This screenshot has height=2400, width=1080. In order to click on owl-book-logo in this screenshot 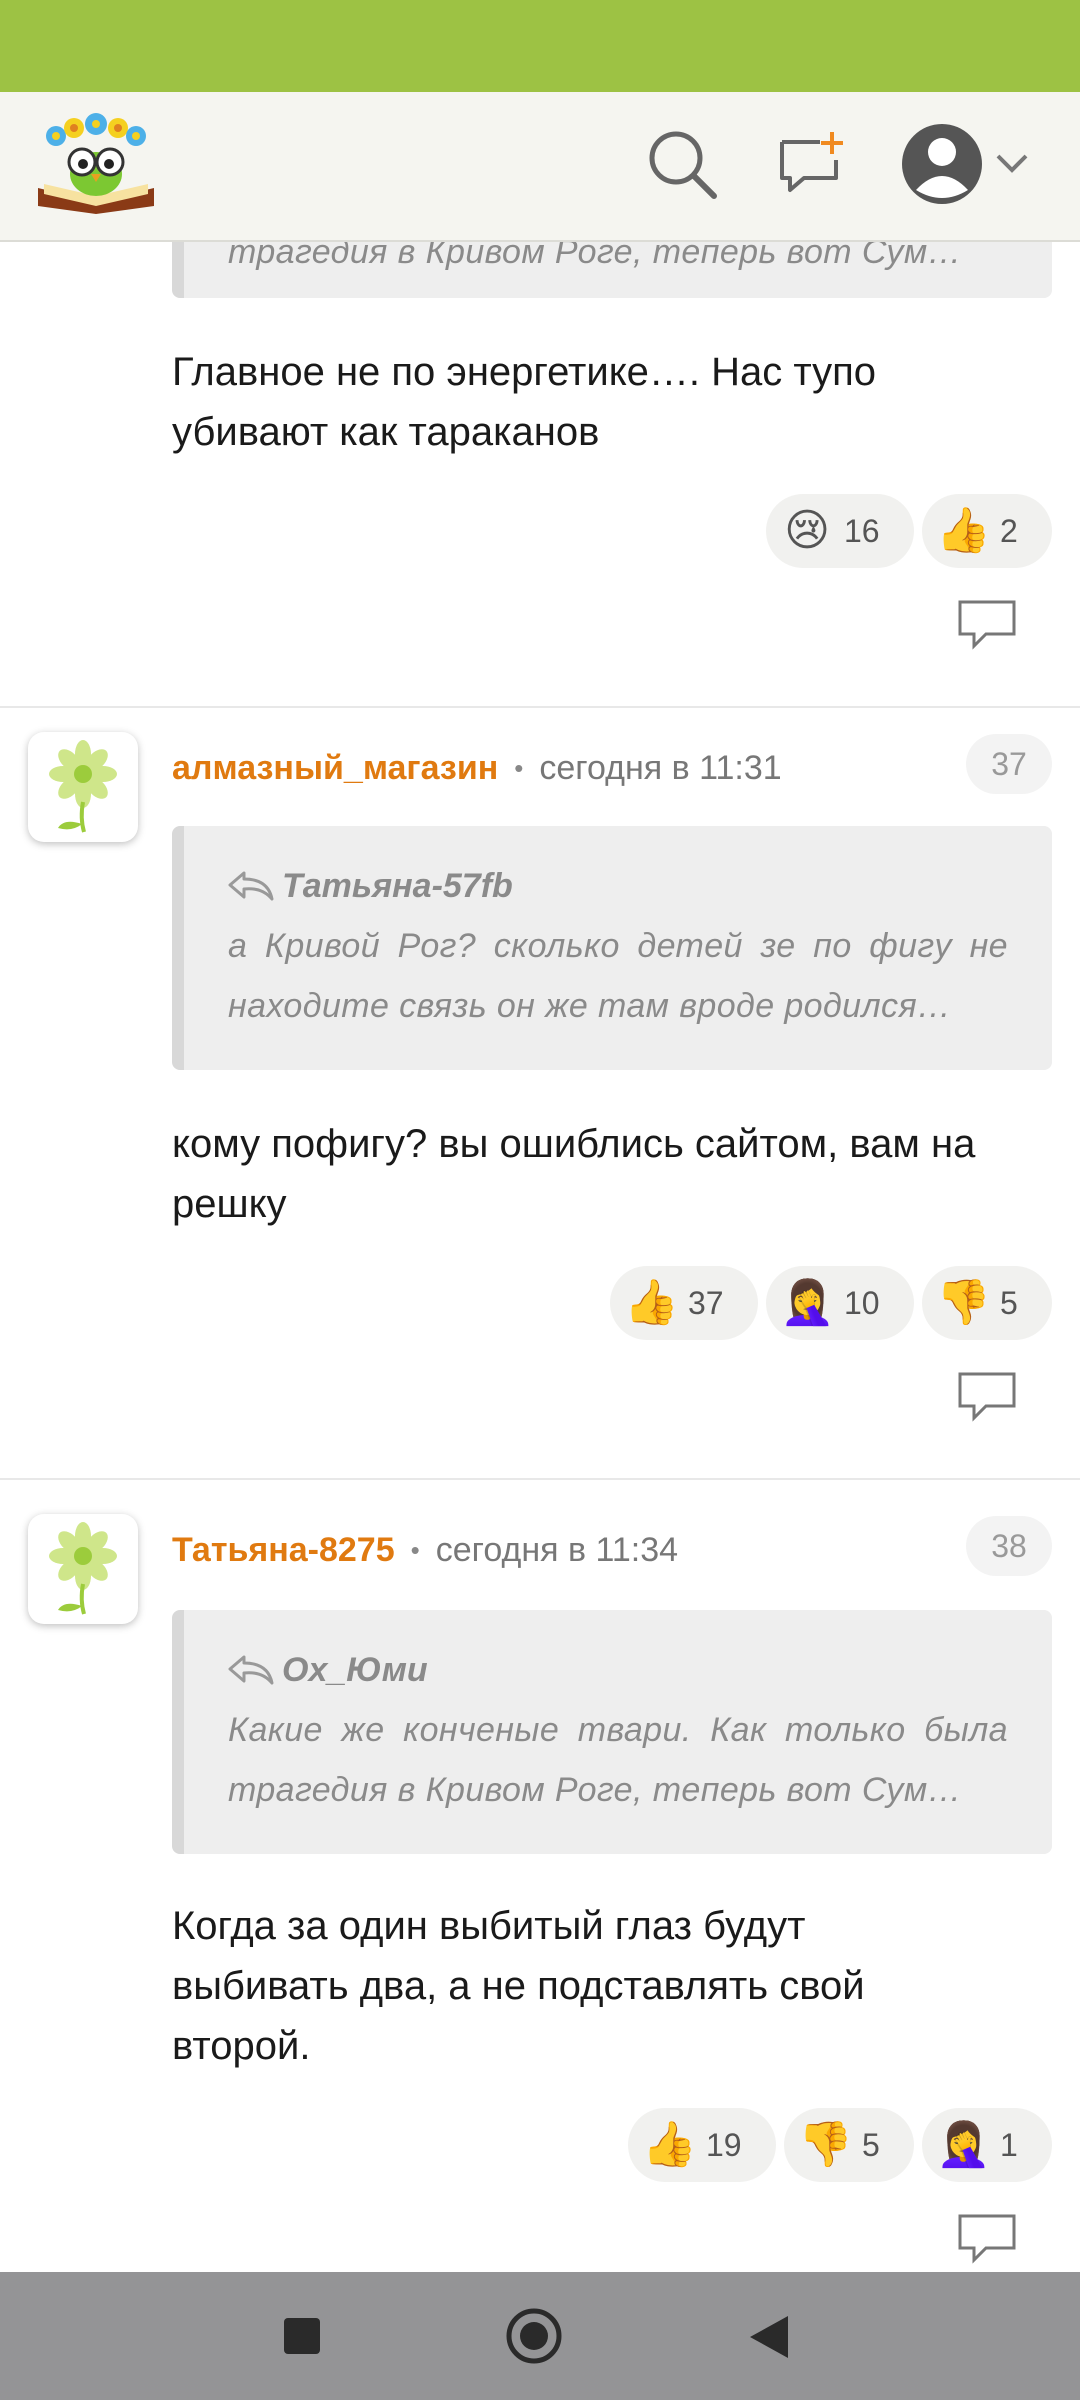, I will do `click(96, 164)`.